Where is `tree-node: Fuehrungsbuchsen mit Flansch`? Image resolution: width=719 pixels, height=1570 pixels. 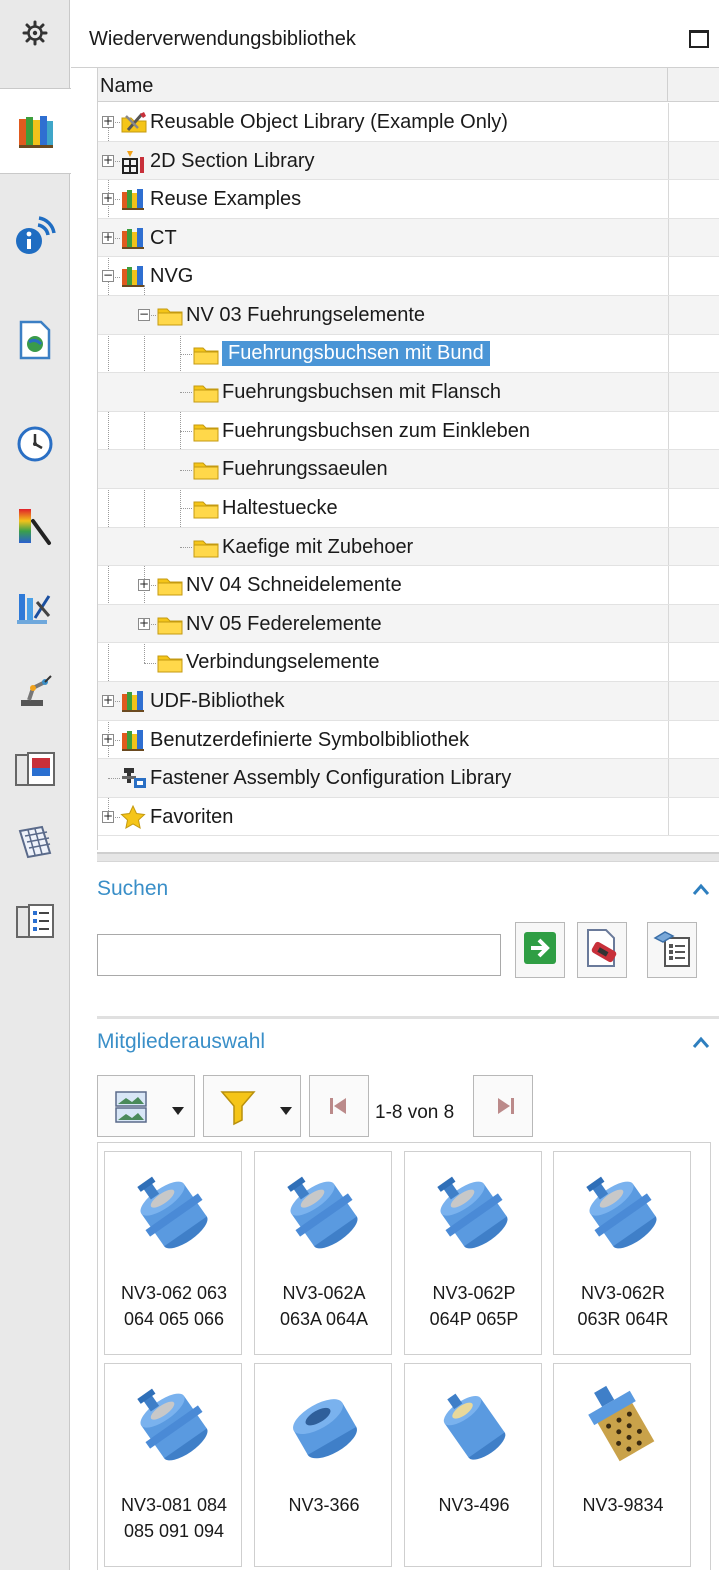
tree-node: Fuehrungsbuchsen mit Flansch is located at coordinates (408, 392).